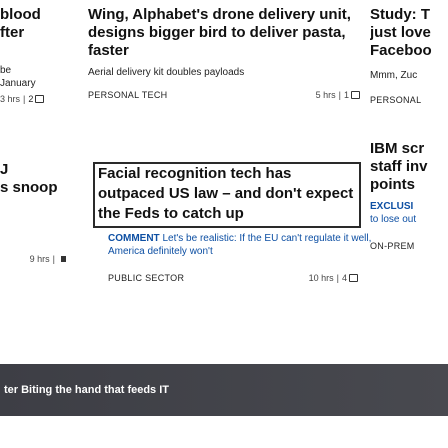 This screenshot has width=448, height=448. Describe the element at coordinates (409, 149) in the screenshot. I see `right-lower-headline-line-1: IBM scr` at that location.